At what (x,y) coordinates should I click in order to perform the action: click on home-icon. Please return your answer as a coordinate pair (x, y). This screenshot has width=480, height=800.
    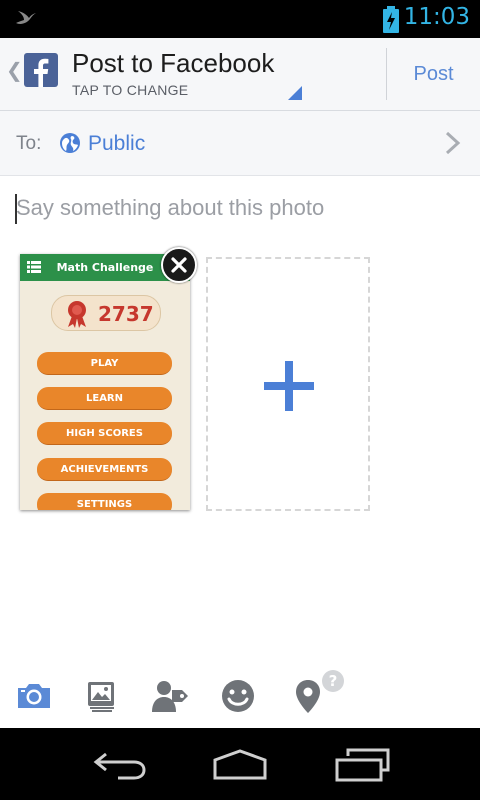
    Looking at the image, I should click on (240, 765).